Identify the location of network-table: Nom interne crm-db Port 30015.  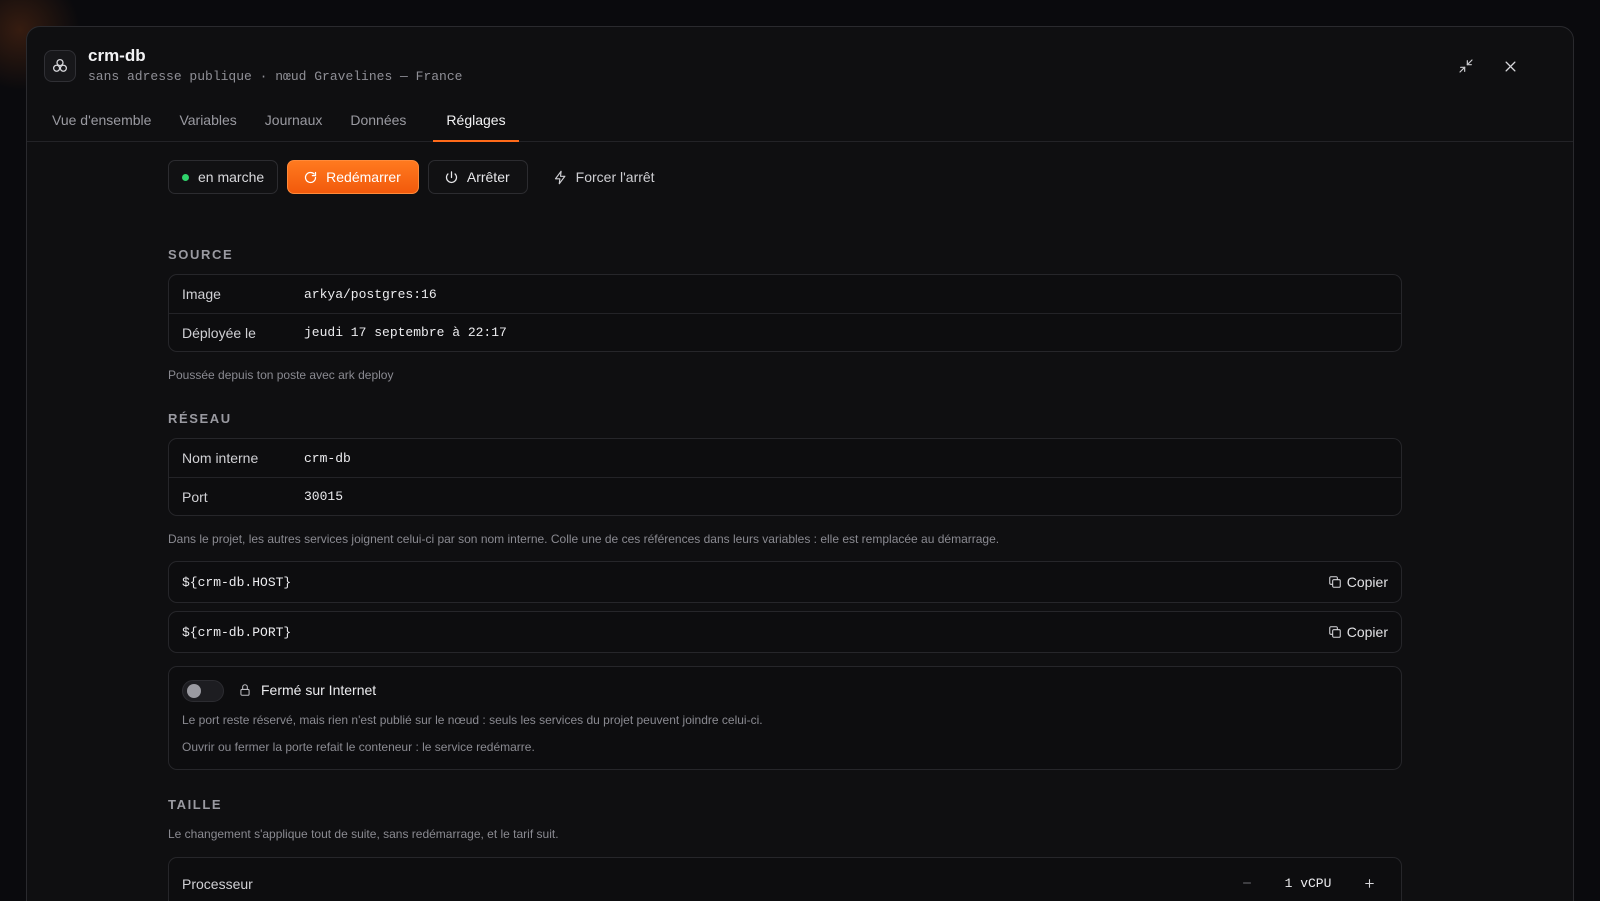
(785, 477).